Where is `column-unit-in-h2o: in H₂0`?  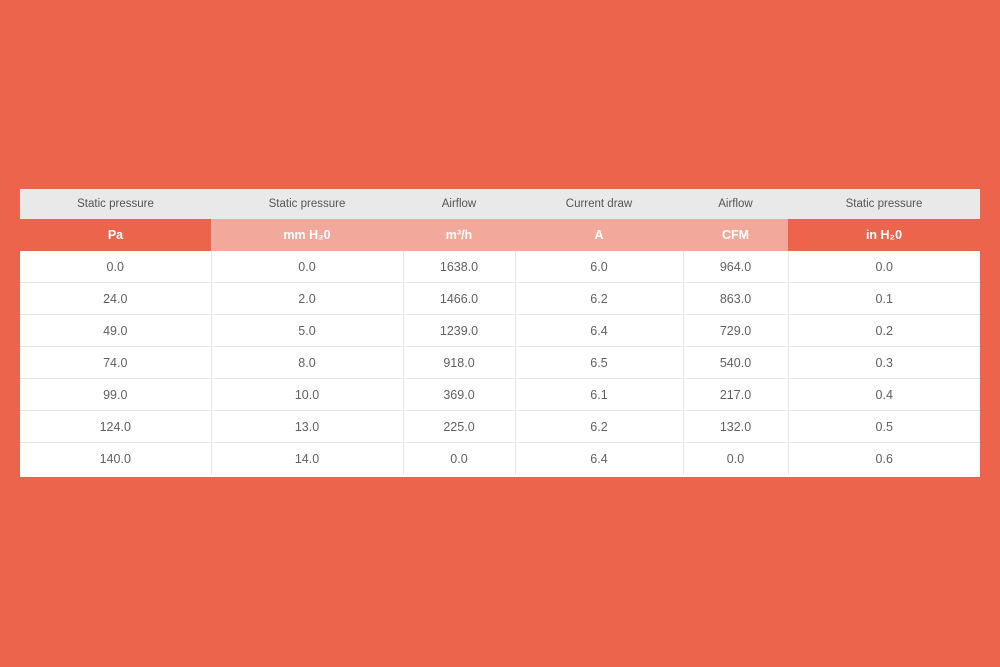
column-unit-in-h2o: in H₂0 is located at coordinates (884, 235).